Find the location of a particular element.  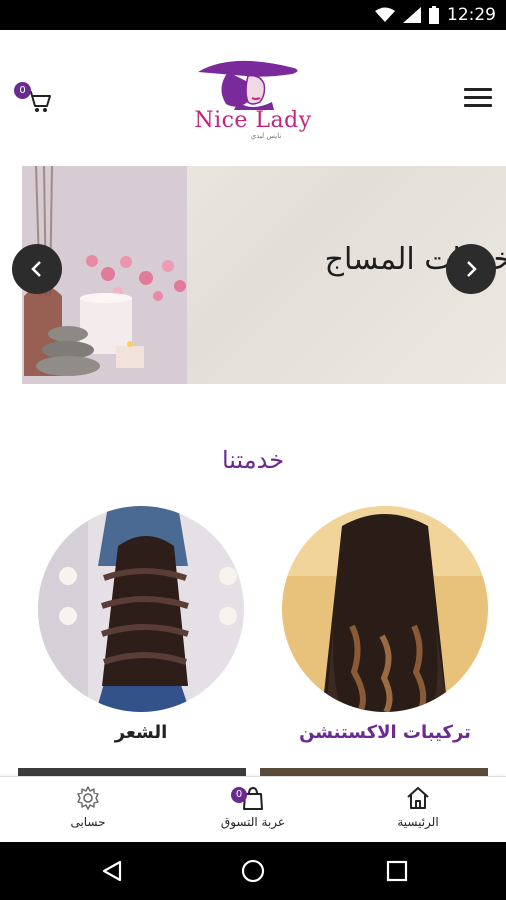

service-card-extensions: تركيبات الاكستنشن is located at coordinates (385, 624).